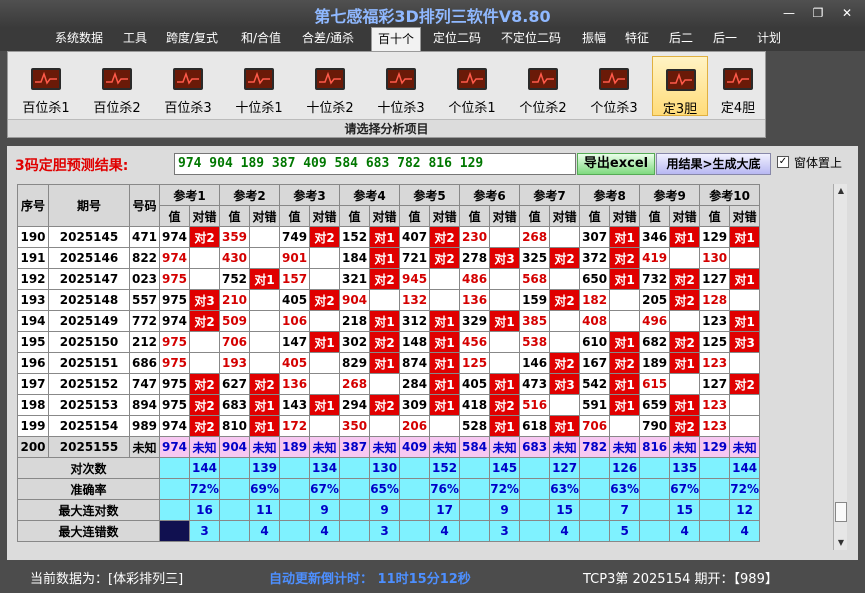  I want to click on row-seq: 193, so click(33, 300).